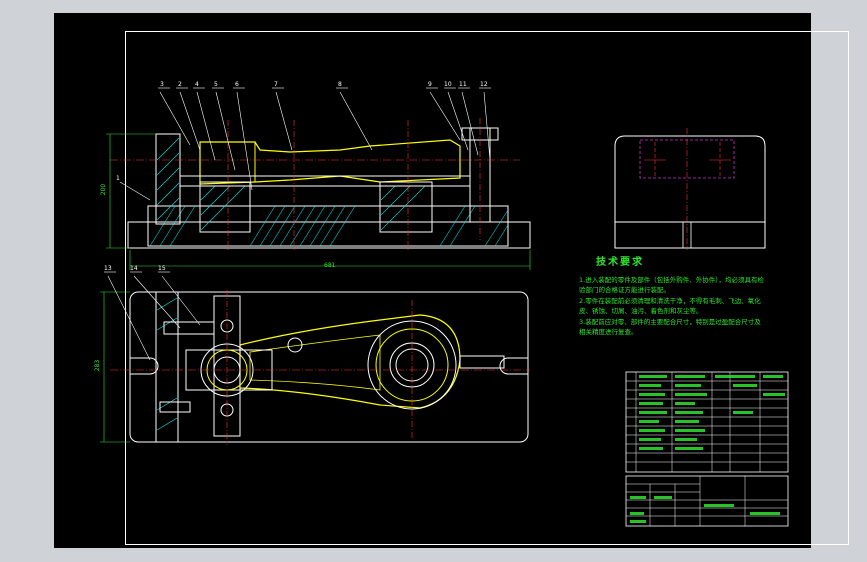 The image size is (867, 562). What do you see at coordinates (463, 84) in the screenshot?
I see `balloon: 11` at bounding box center [463, 84].